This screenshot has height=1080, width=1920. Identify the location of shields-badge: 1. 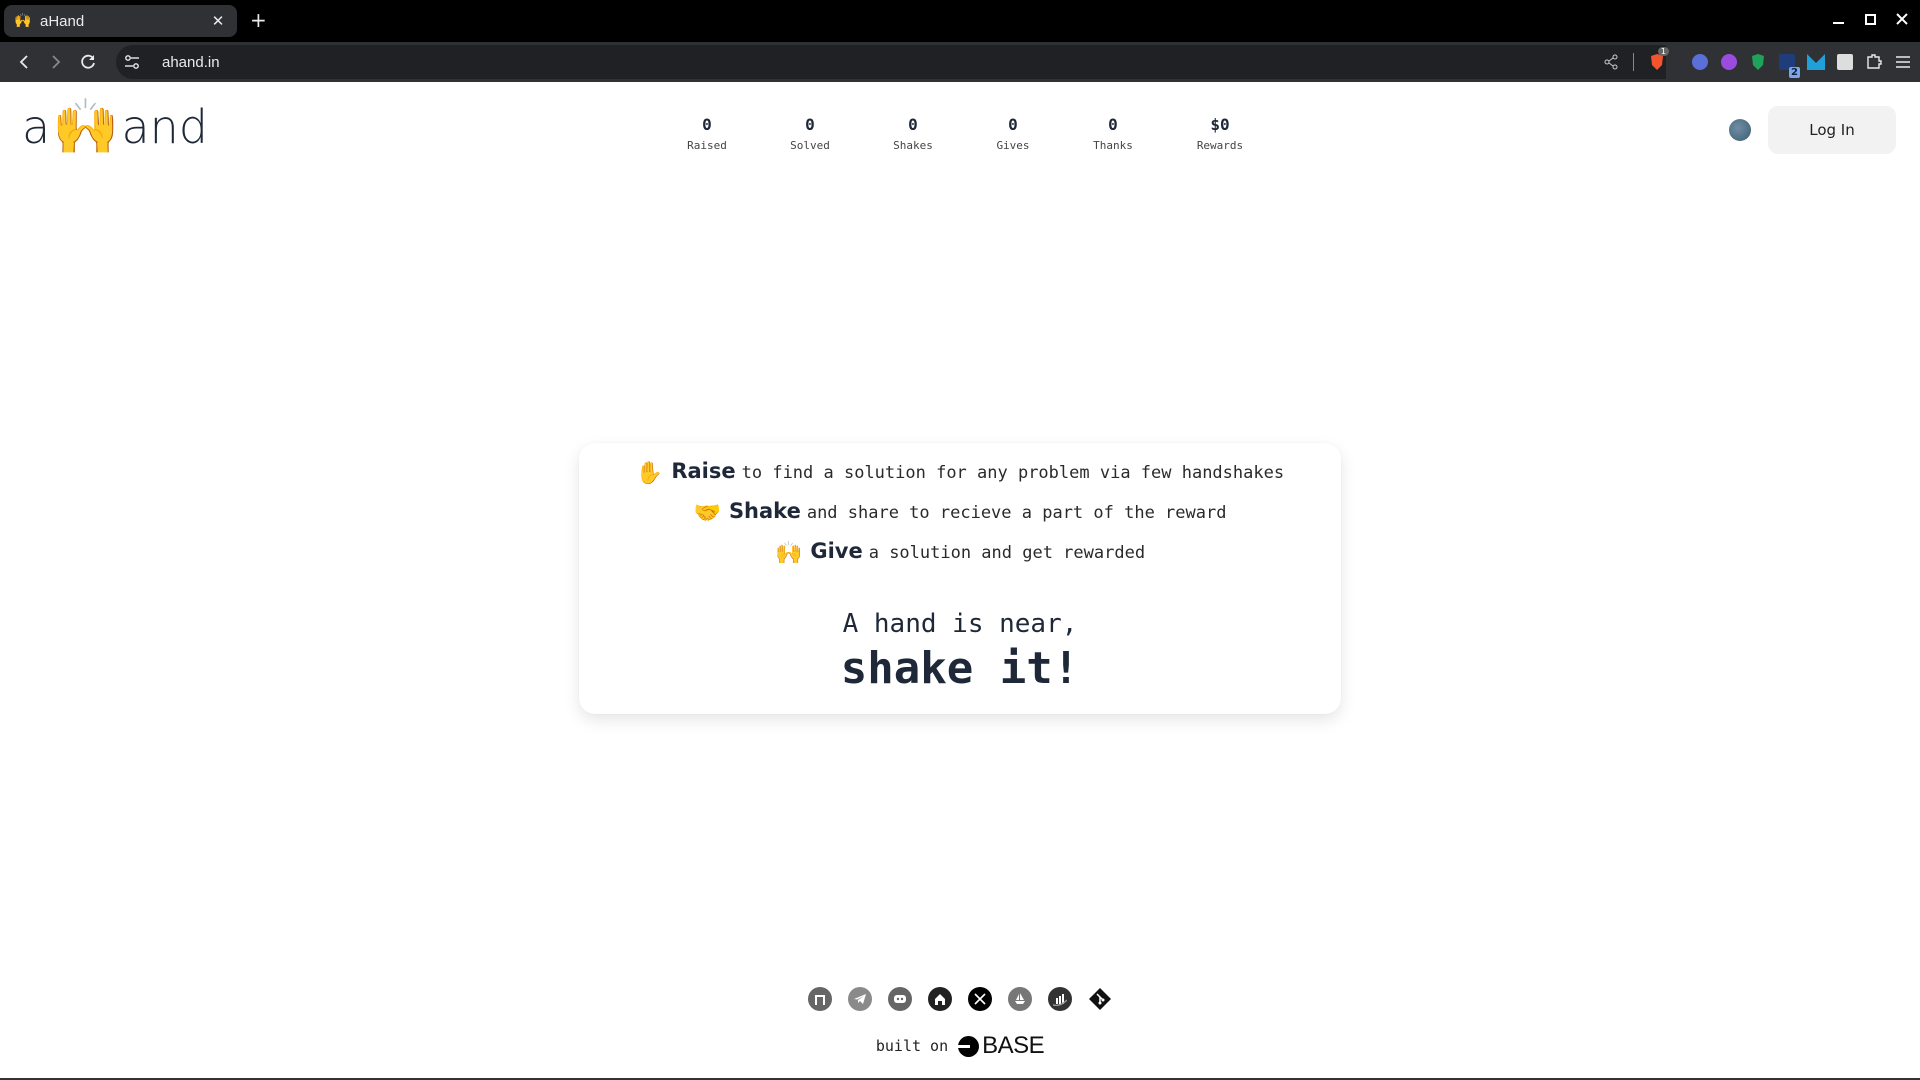
(1663, 51).